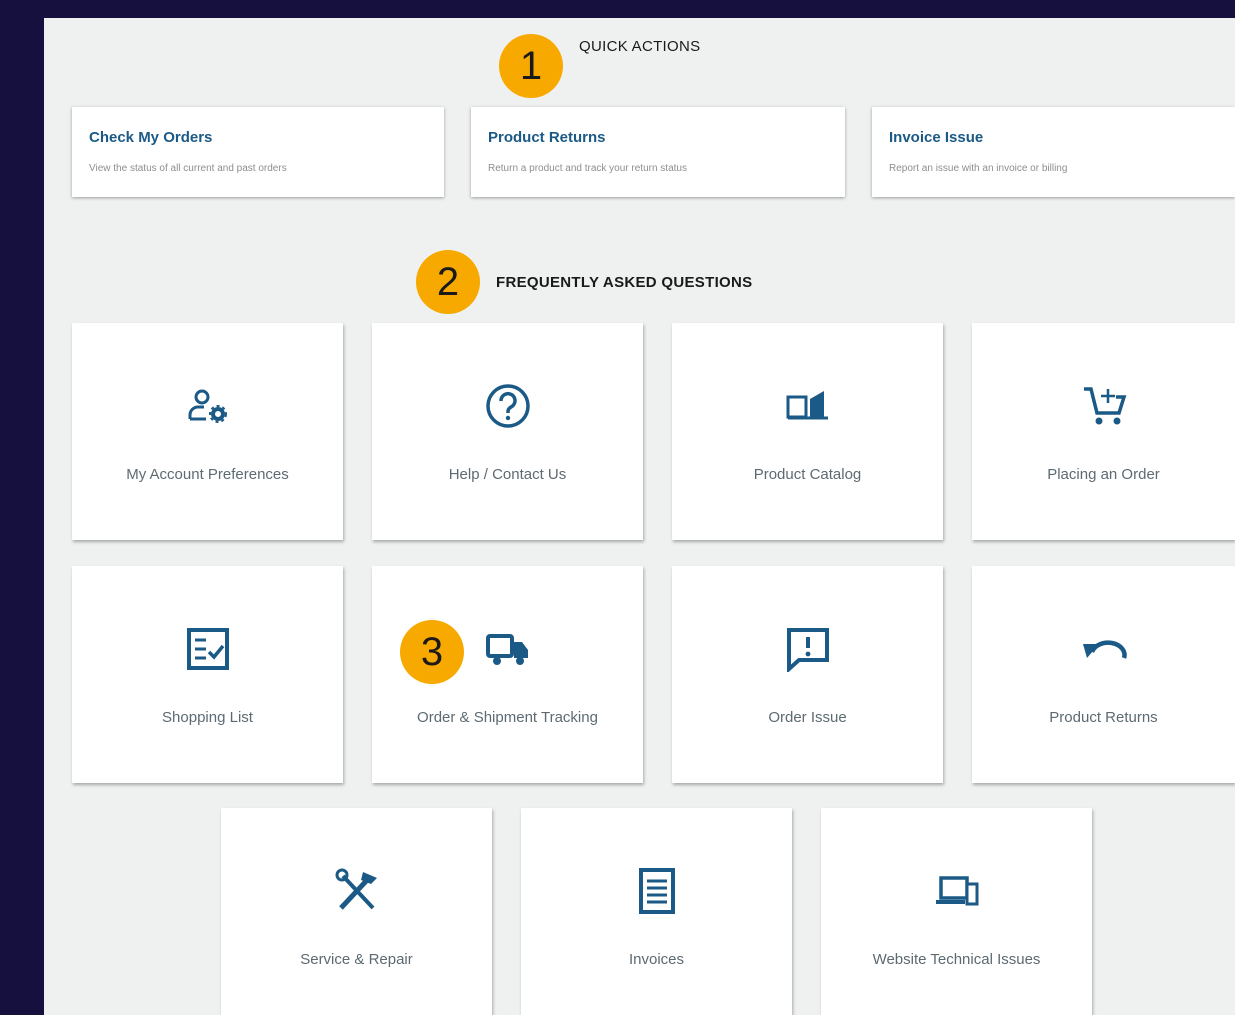 This screenshot has width=1235, height=1015. What do you see at coordinates (1104, 406) in the screenshot?
I see `cart-add-icon` at bounding box center [1104, 406].